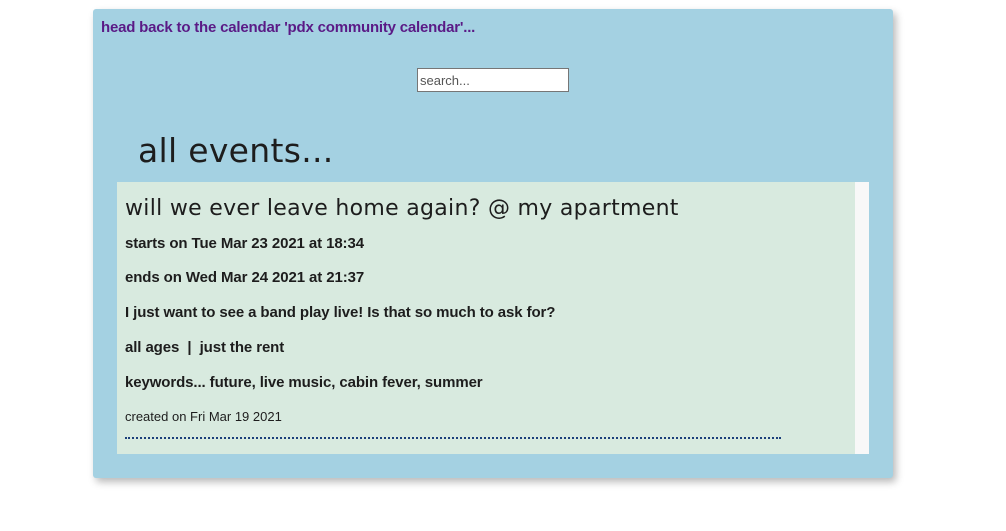 Image resolution: width=1006 pixels, height=531 pixels. I want to click on event-start-time: starts on Tue Mar 23 2021 at 18:34, so click(244, 243).